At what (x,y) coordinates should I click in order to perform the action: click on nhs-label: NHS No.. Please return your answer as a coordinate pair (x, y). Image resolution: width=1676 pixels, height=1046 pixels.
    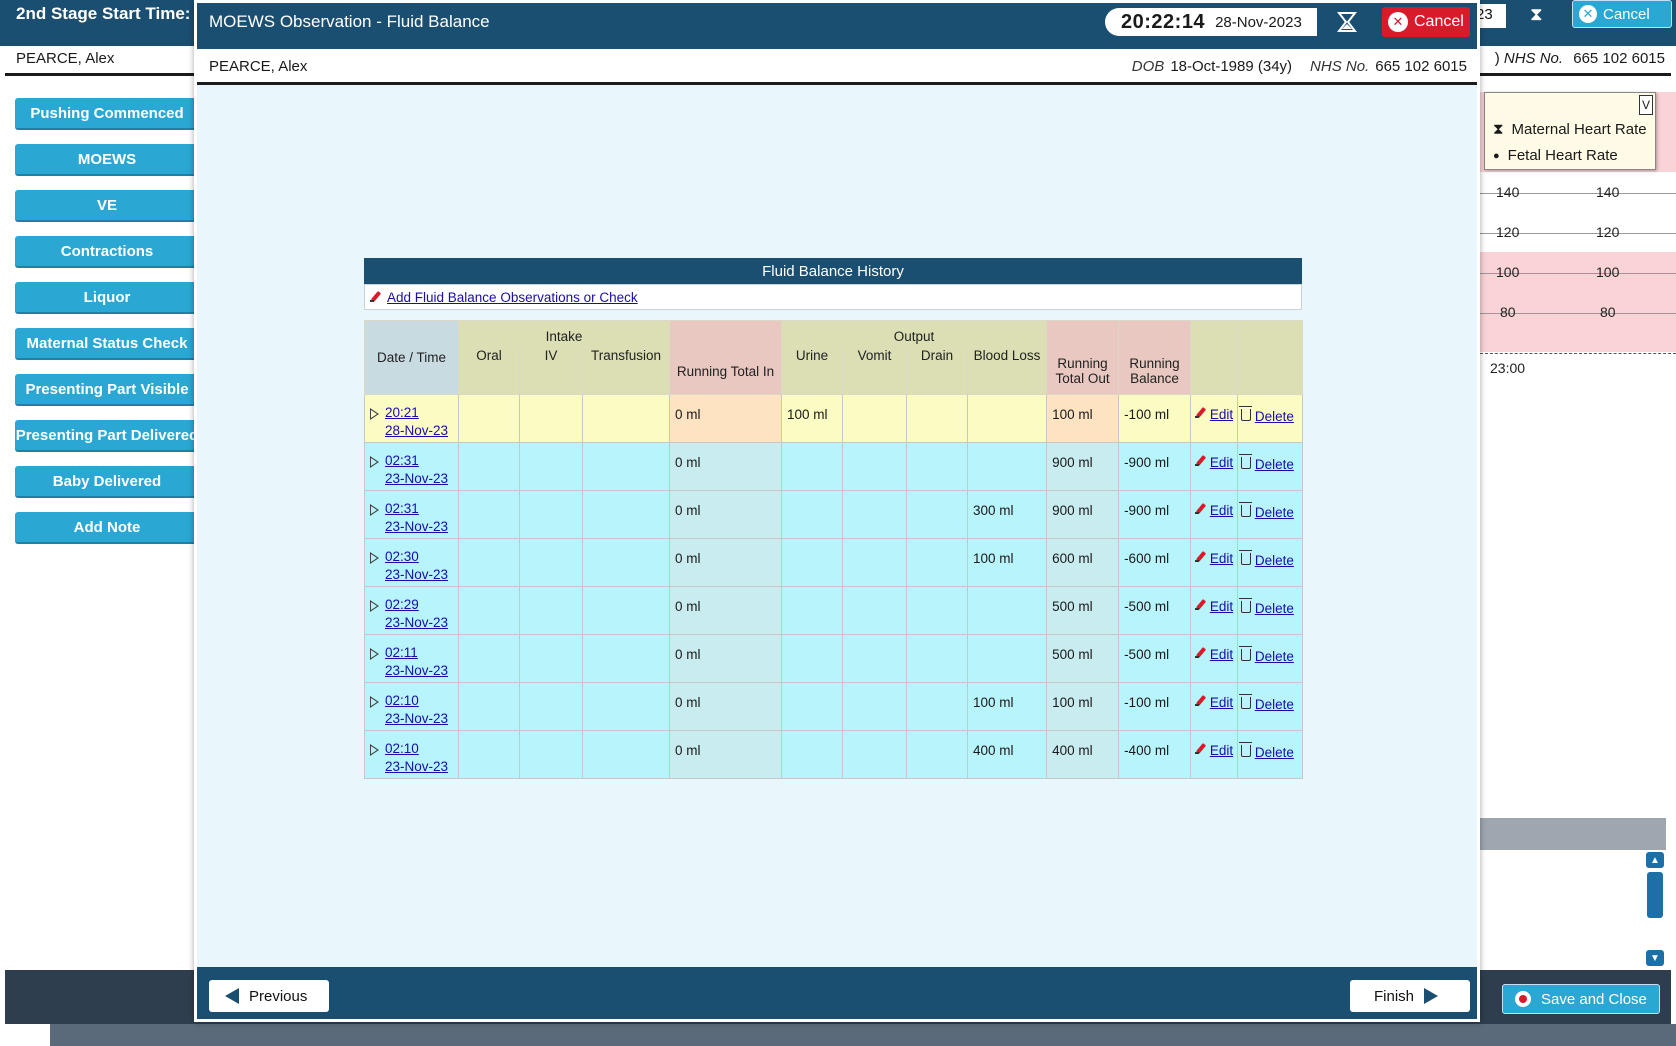
    Looking at the image, I should click on (1340, 66).